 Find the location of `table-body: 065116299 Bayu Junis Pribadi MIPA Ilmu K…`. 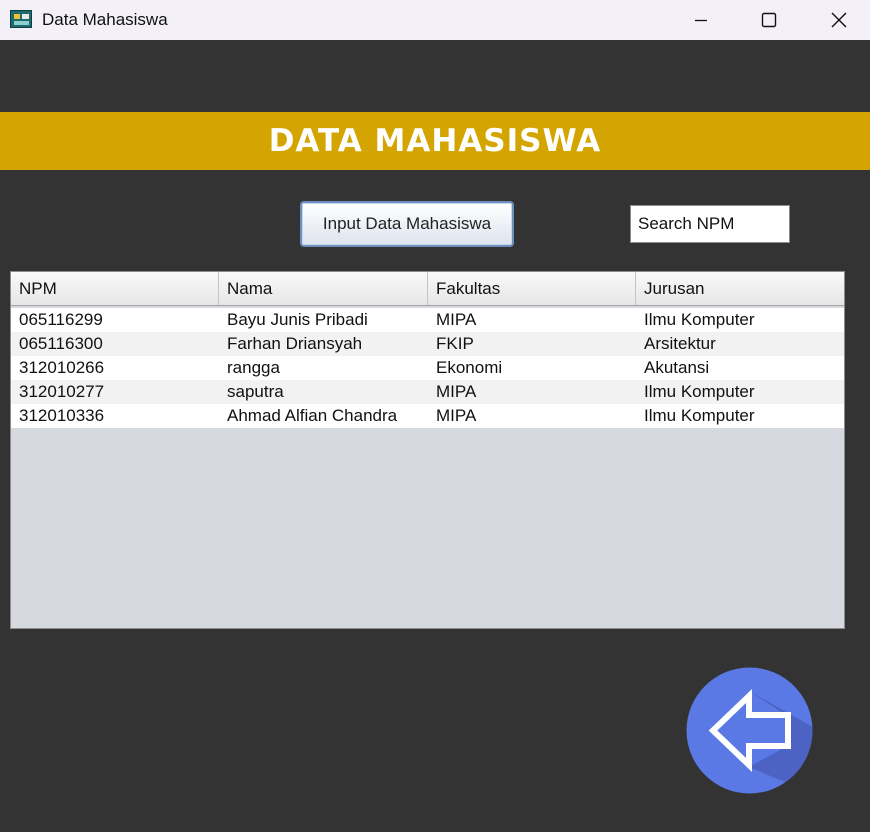

table-body: 065116299 Bayu Junis Pribadi MIPA Ilmu K… is located at coordinates (427, 368).